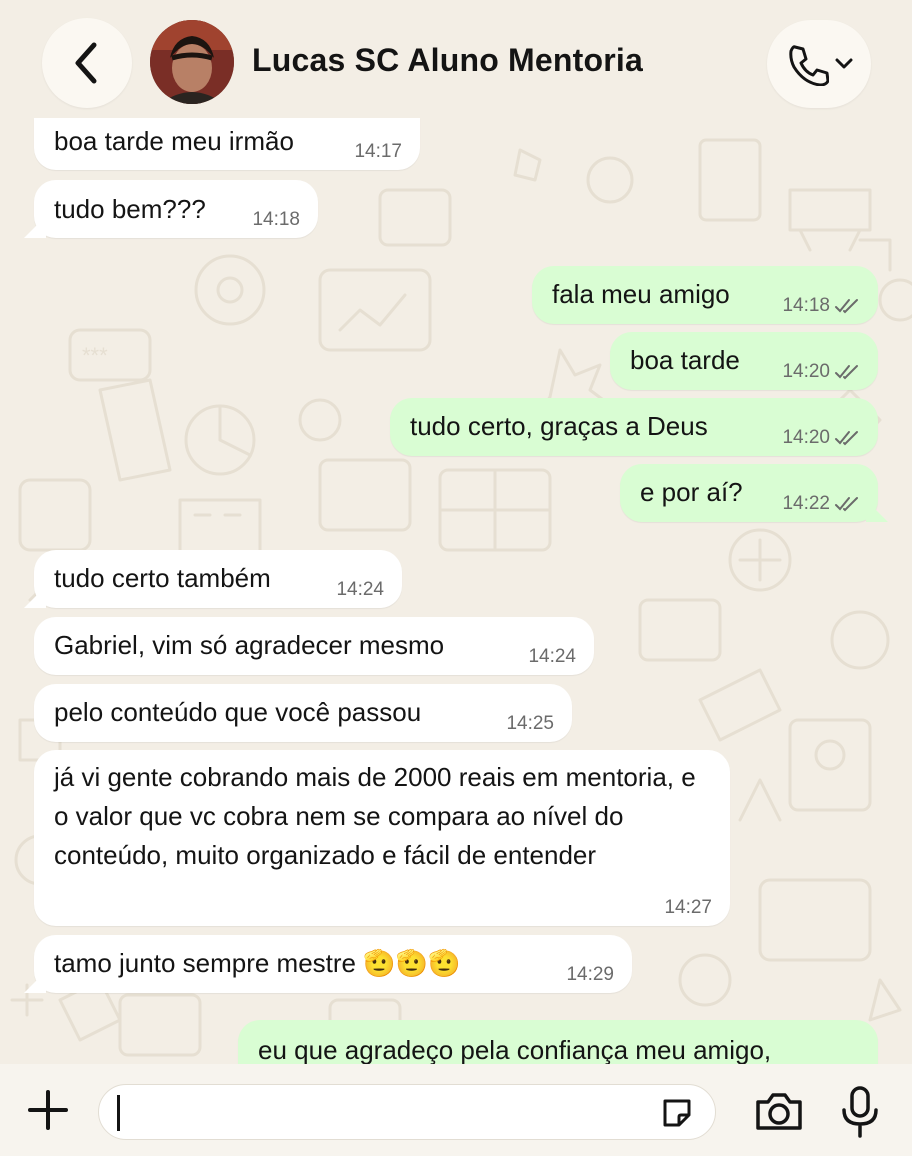 The height and width of the screenshot is (1156, 912). I want to click on sticker-icon, so click(677, 1113).